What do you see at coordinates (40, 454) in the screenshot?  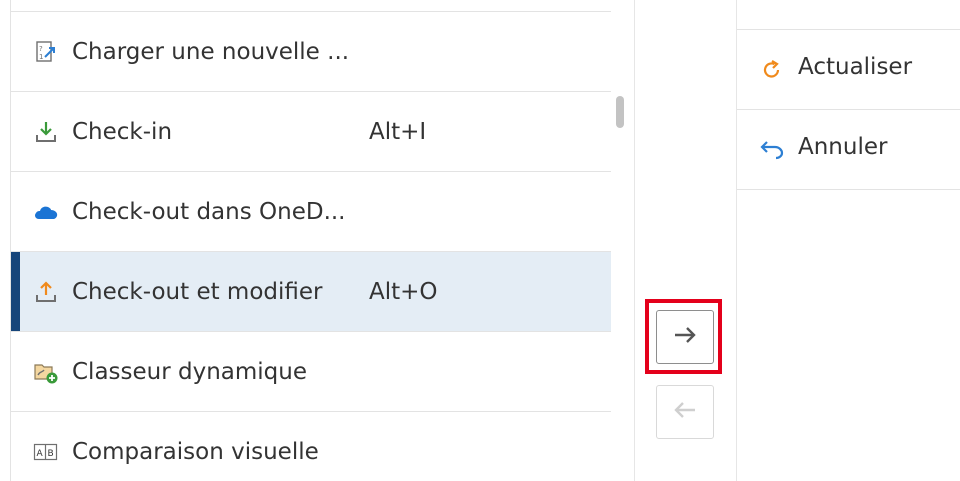 I see `svg-text: A` at bounding box center [40, 454].